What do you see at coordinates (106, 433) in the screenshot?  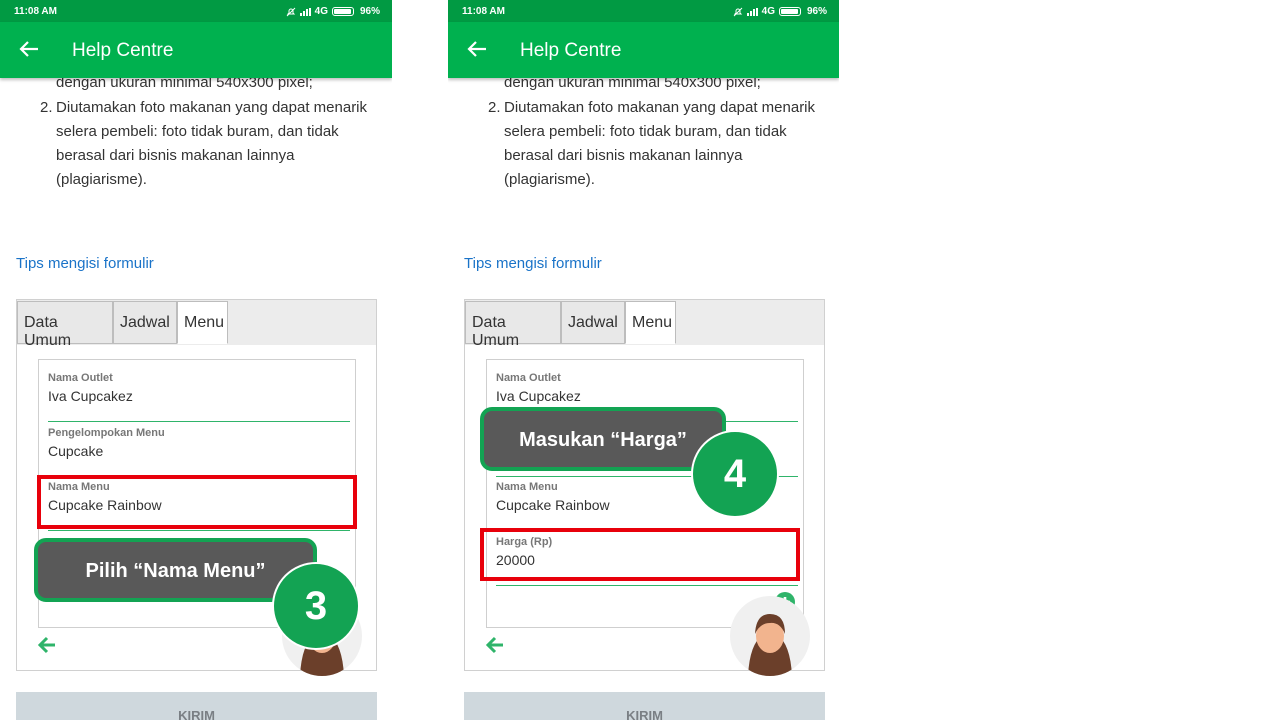 I see `field-label: Pengelompokan Menu` at bounding box center [106, 433].